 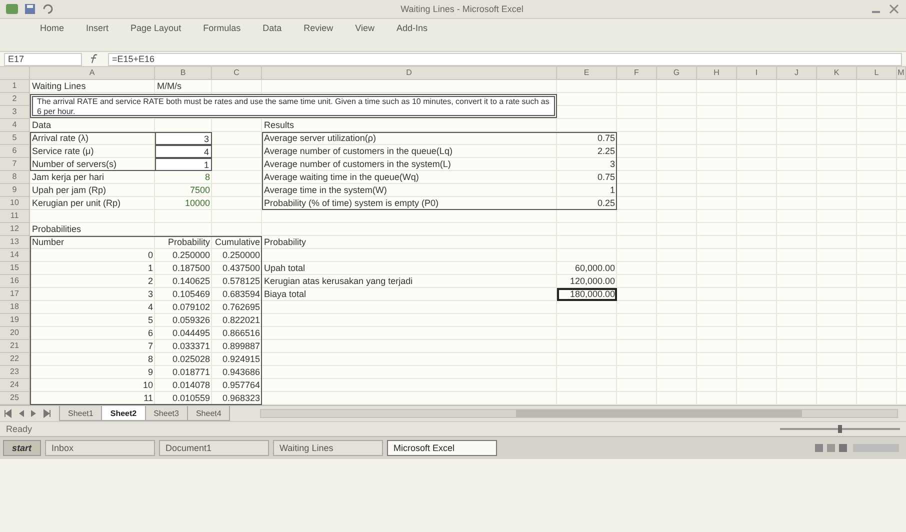 What do you see at coordinates (183, 73) in the screenshot?
I see `column-header: B` at bounding box center [183, 73].